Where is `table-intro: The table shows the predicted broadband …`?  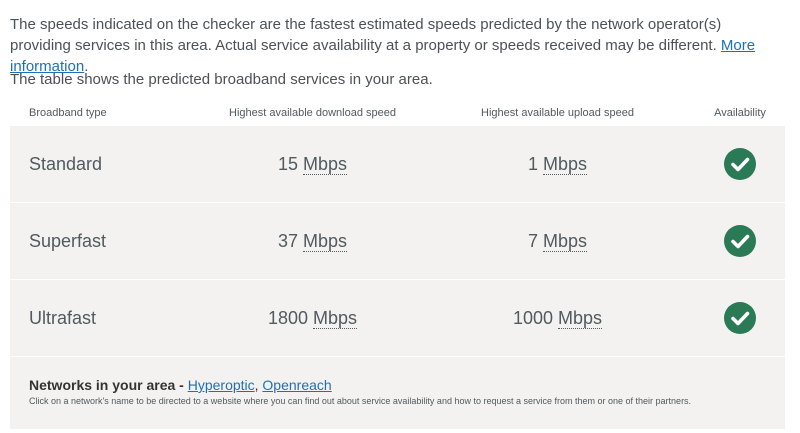 table-intro: The table shows the predicted broadband … is located at coordinates (221, 79).